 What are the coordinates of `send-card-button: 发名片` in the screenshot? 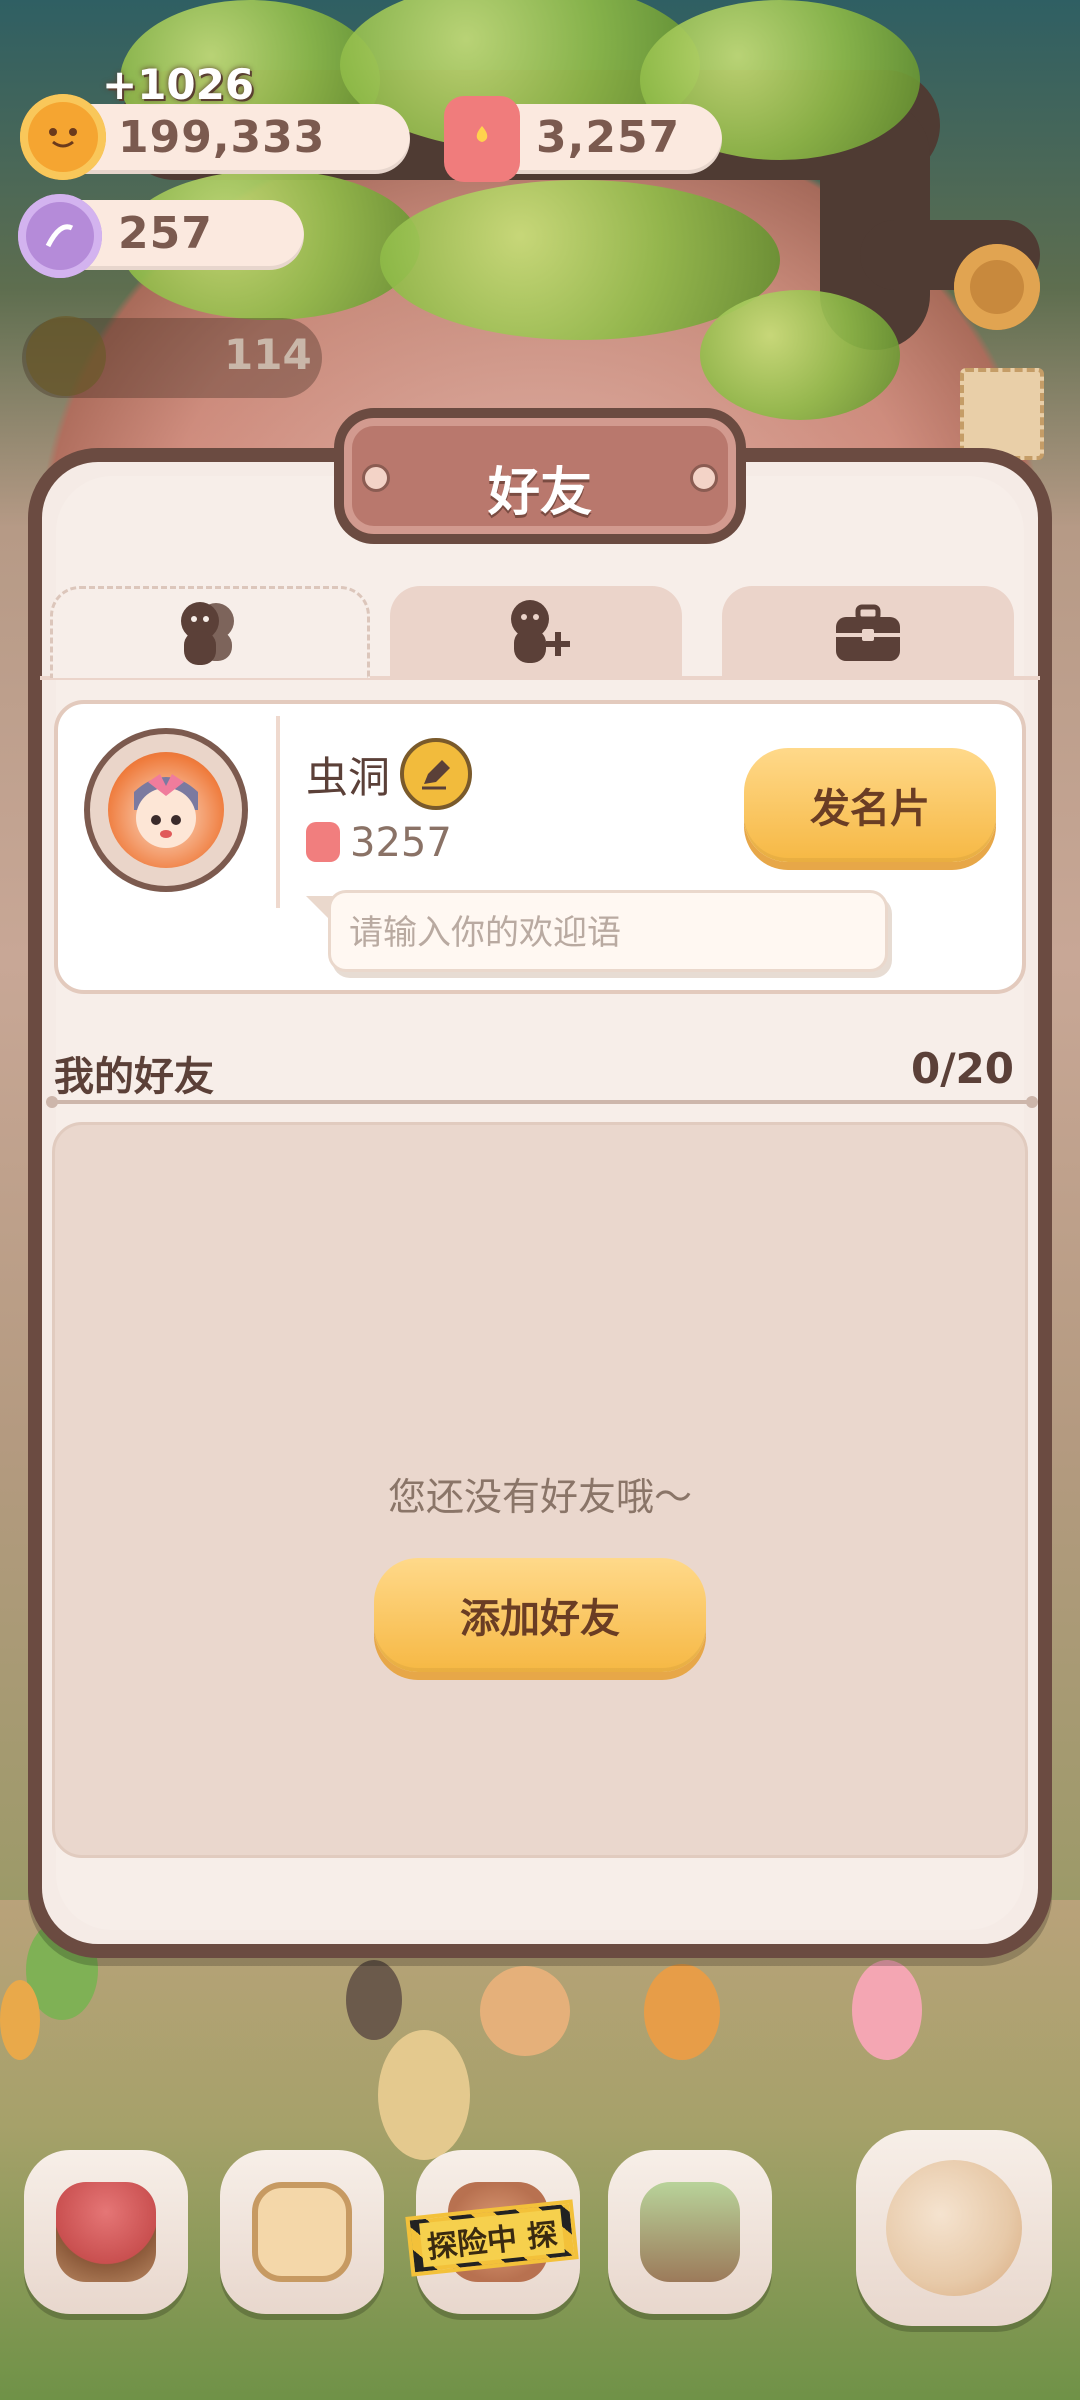 It's located at (870, 805).